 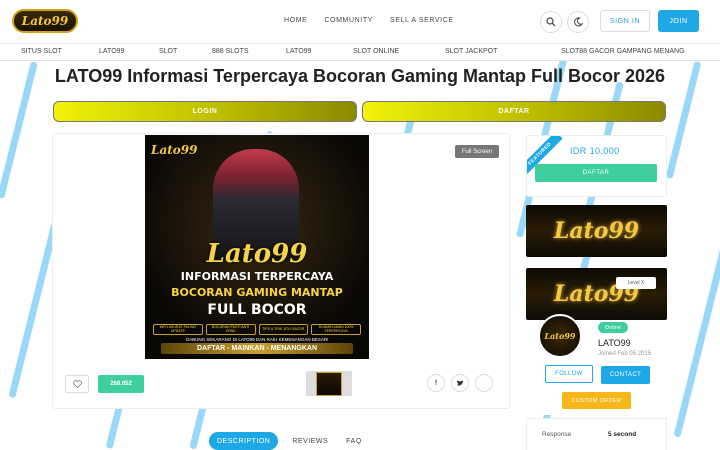 I want to click on price-value: IDR 10.000, so click(x=595, y=151).